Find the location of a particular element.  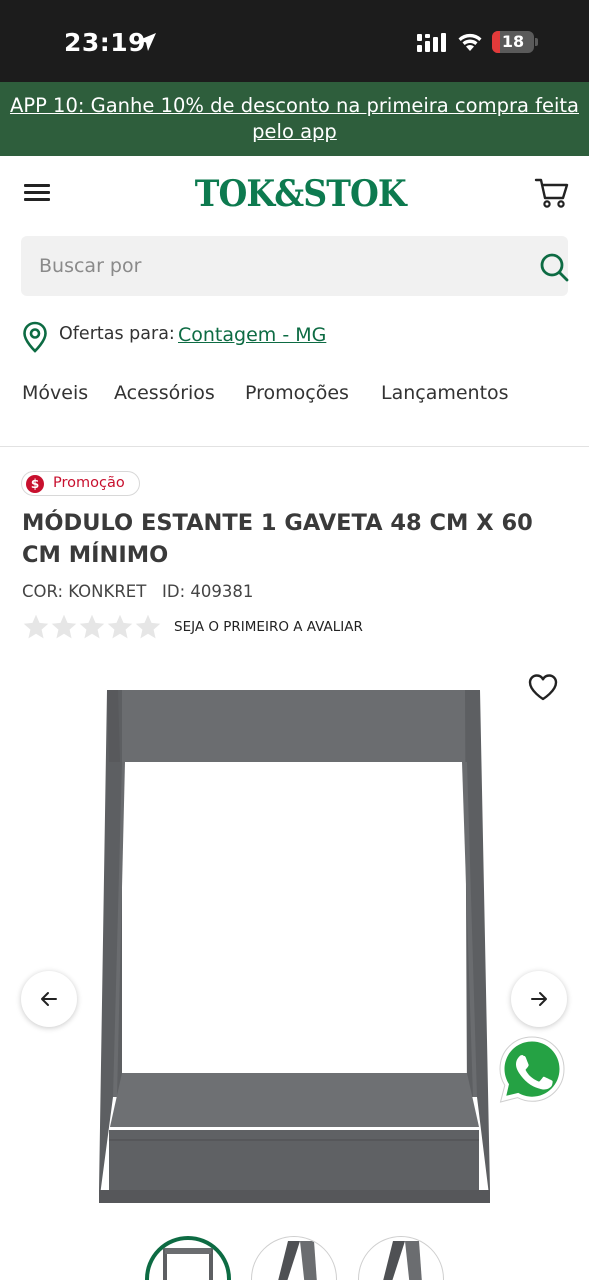

promo-badge: $ Promoção is located at coordinates (80, 483).